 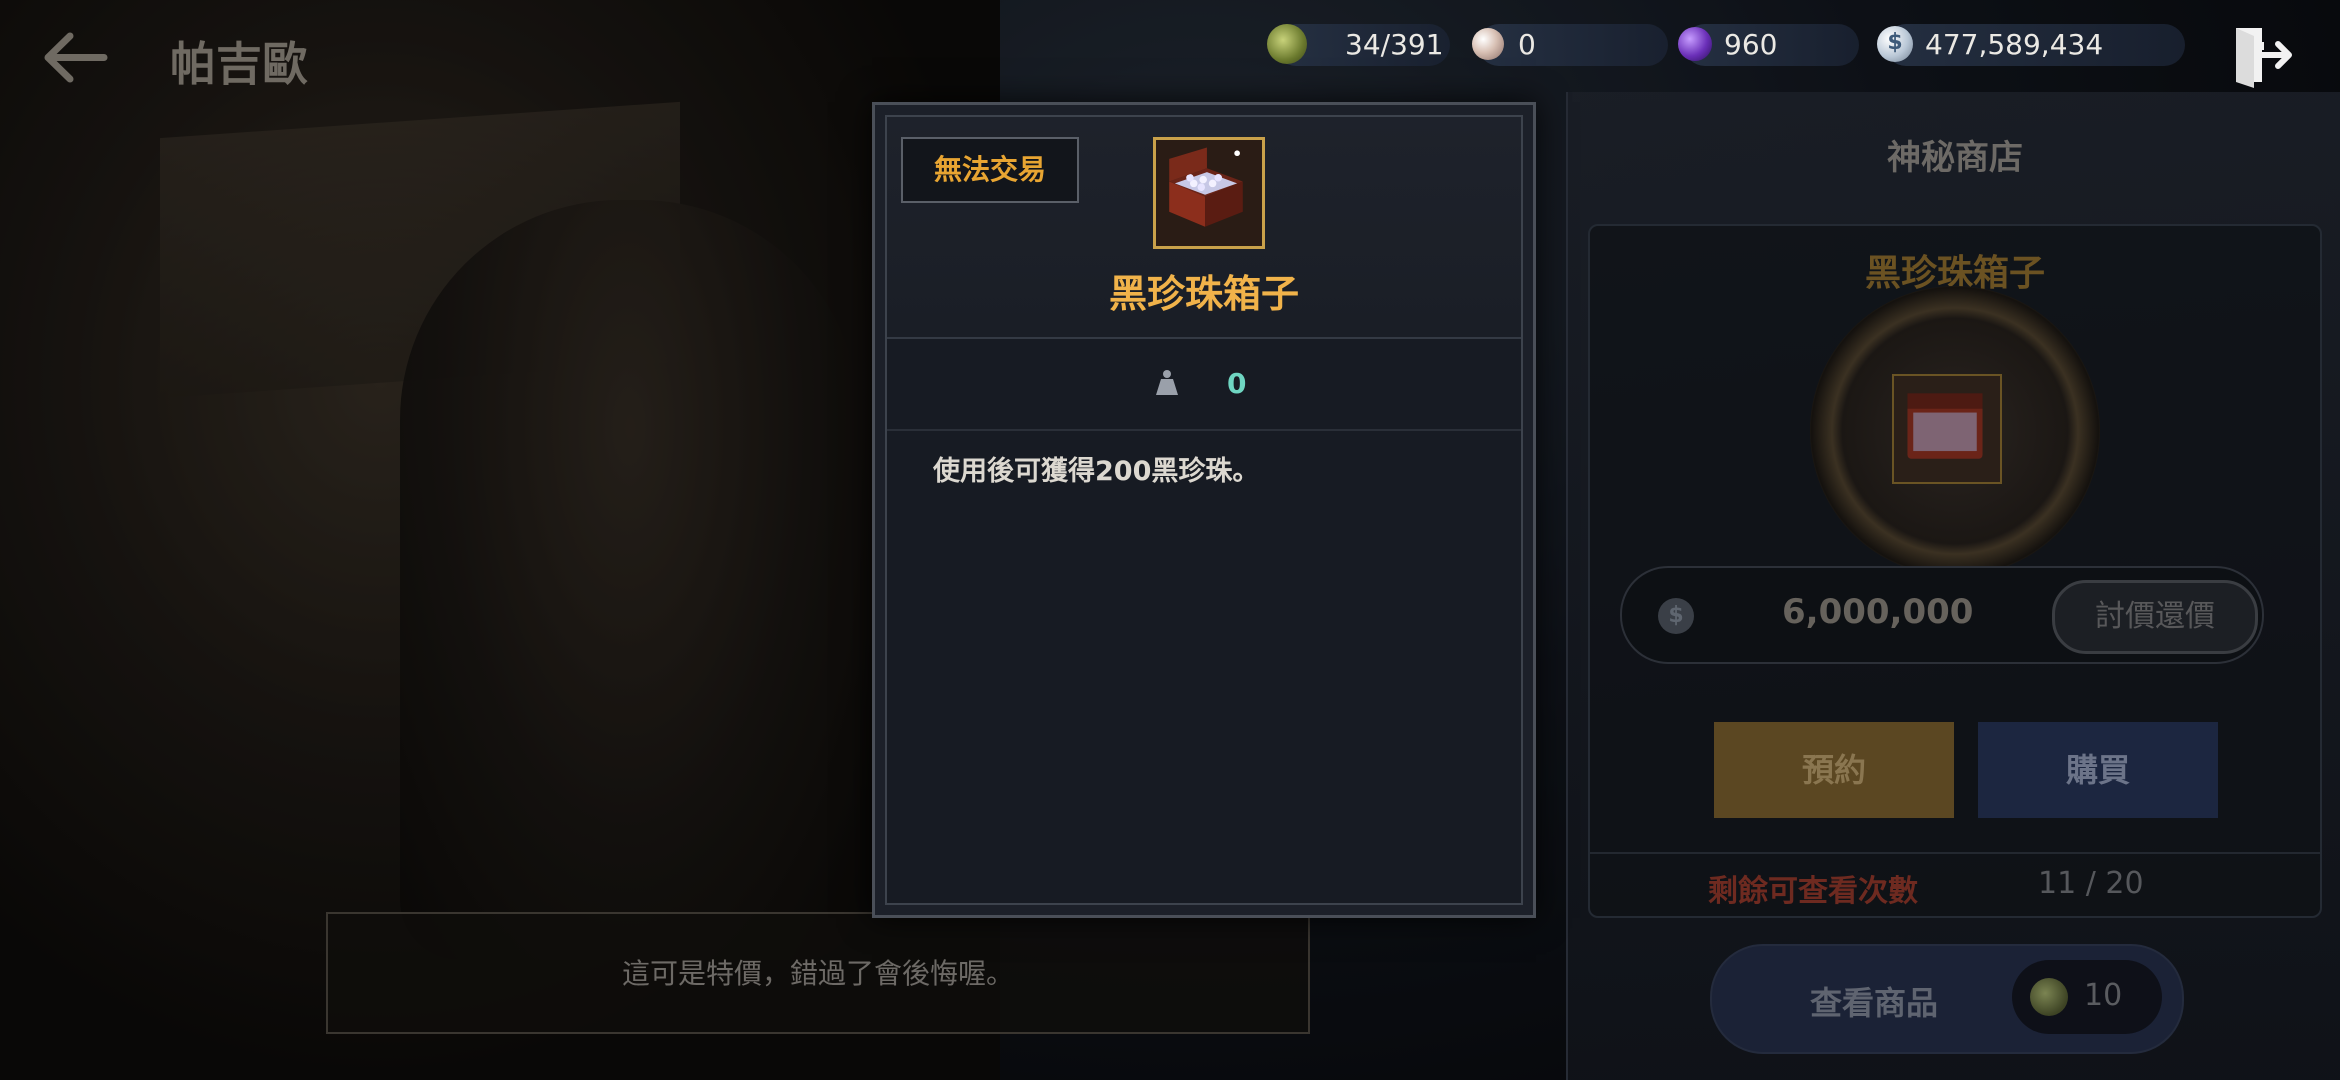 What do you see at coordinates (2098, 770) in the screenshot?
I see `buy-button: 購買` at bounding box center [2098, 770].